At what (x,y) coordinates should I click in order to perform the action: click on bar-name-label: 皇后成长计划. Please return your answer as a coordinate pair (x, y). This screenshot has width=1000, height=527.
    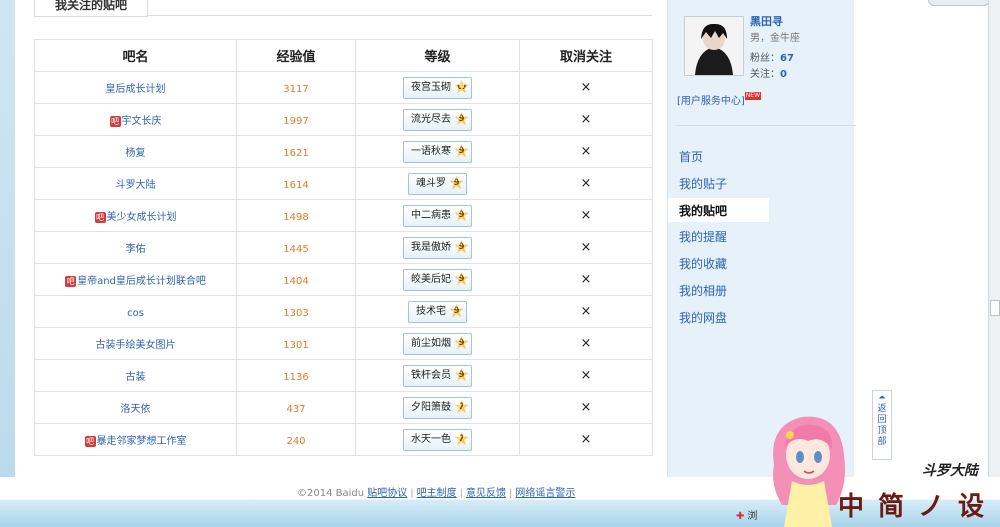
    Looking at the image, I should click on (136, 89).